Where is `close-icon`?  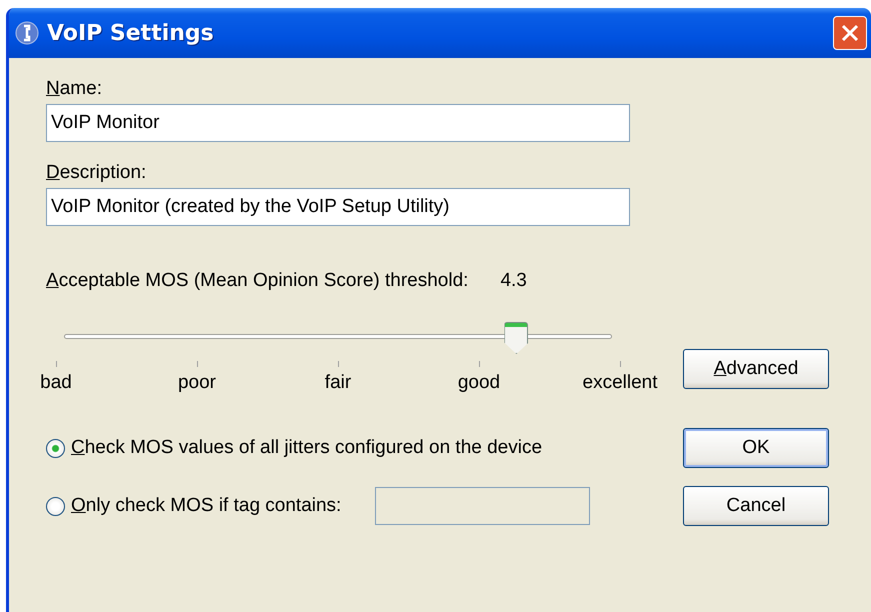 close-icon is located at coordinates (850, 33).